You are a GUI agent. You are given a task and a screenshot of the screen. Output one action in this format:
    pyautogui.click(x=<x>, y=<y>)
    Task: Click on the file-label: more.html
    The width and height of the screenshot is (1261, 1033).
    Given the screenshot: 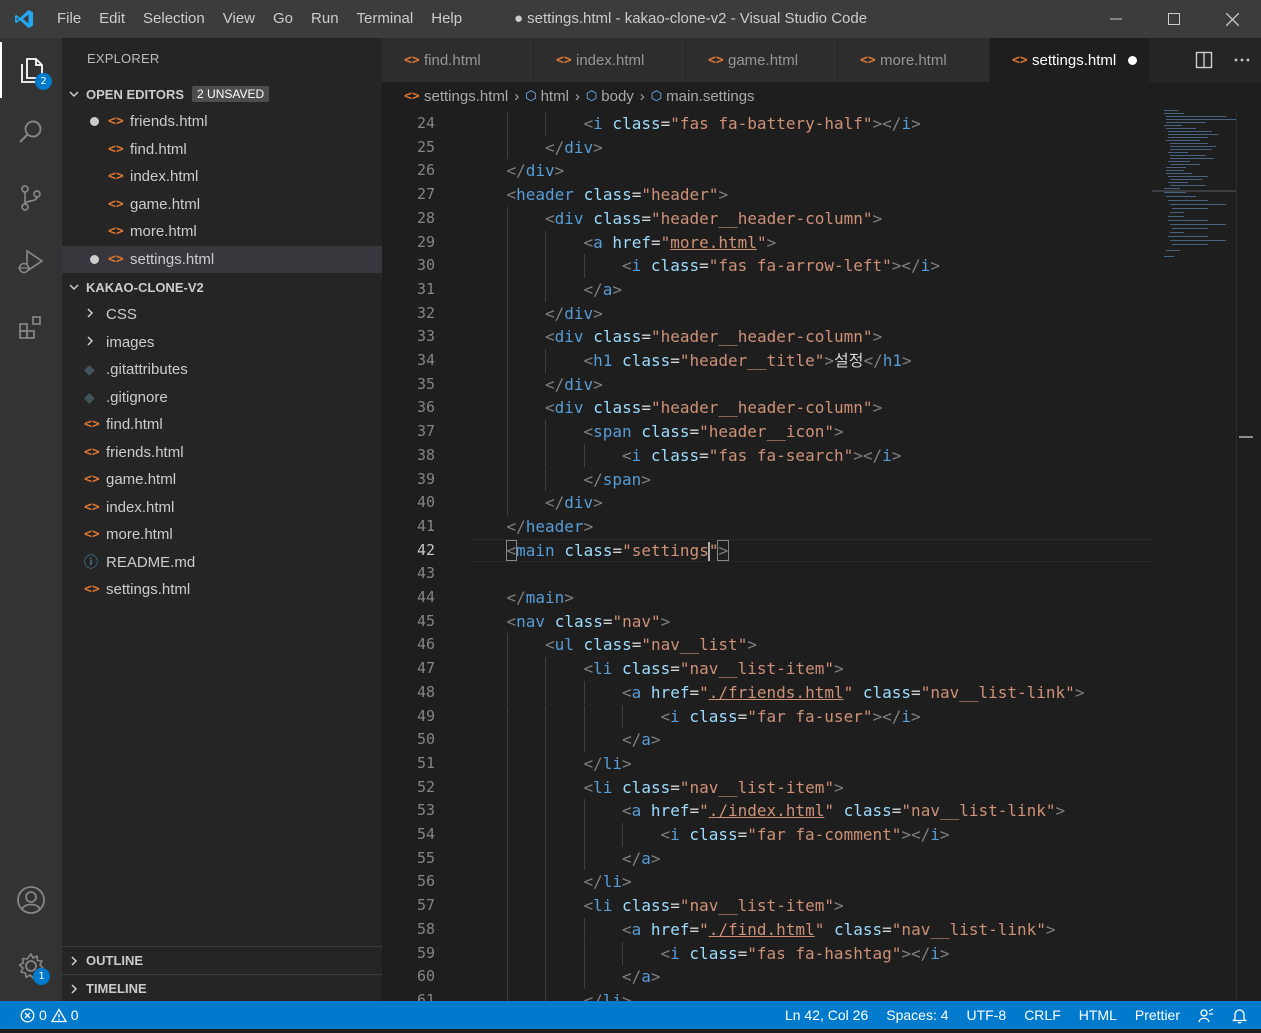 What is the action you would take?
    pyautogui.click(x=139, y=535)
    